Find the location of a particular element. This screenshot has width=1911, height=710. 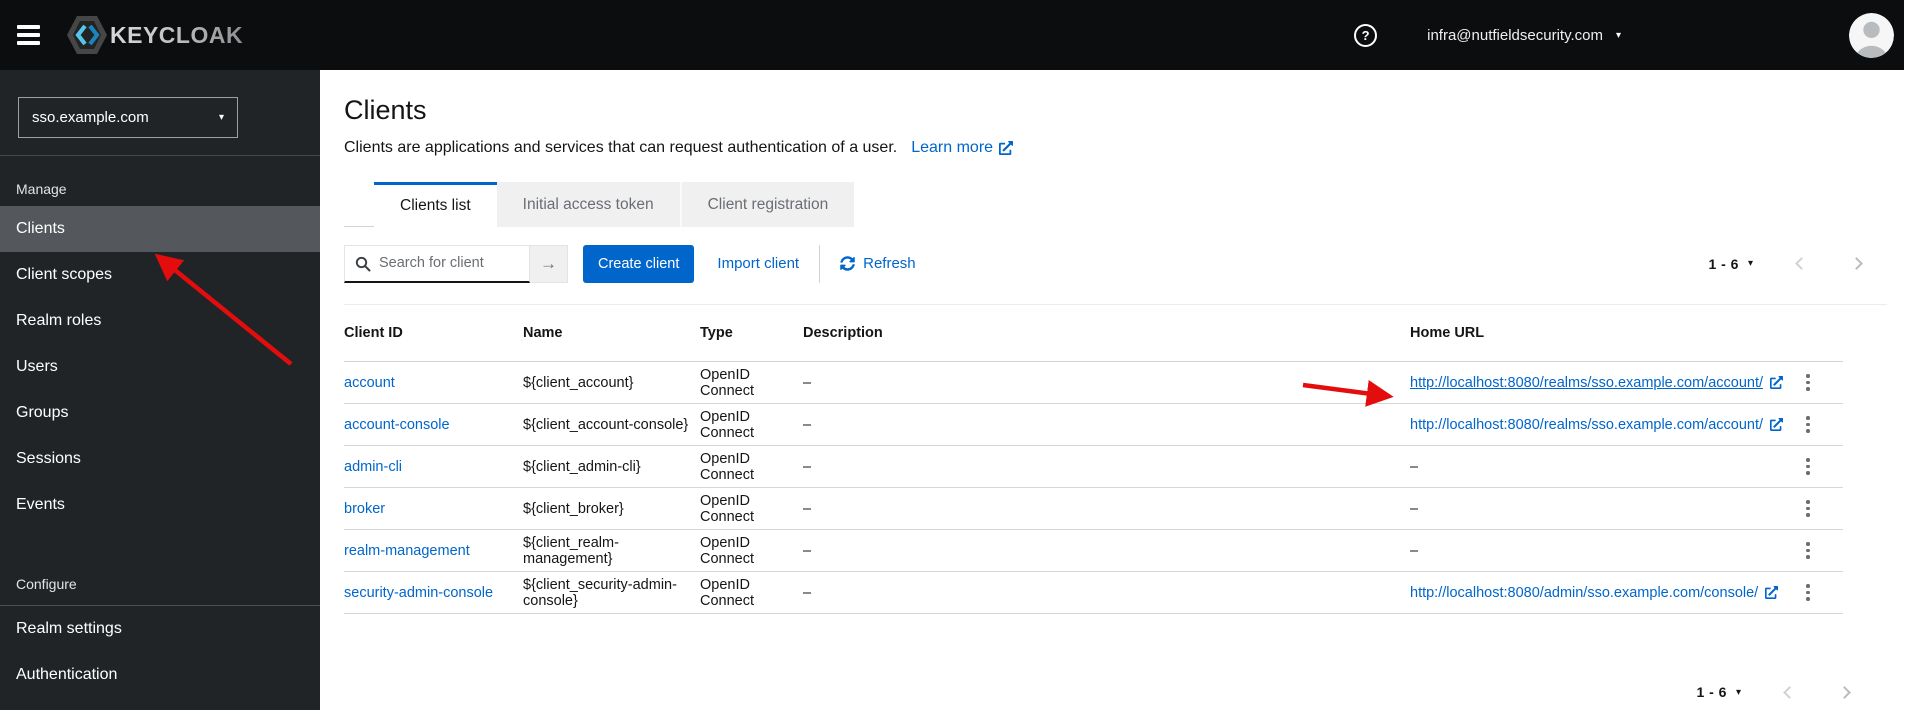

search-input is located at coordinates (437, 263).